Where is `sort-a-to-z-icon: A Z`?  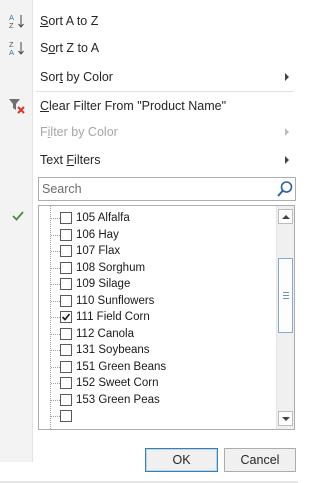
sort-a-to-z-icon: A Z is located at coordinates (17, 21).